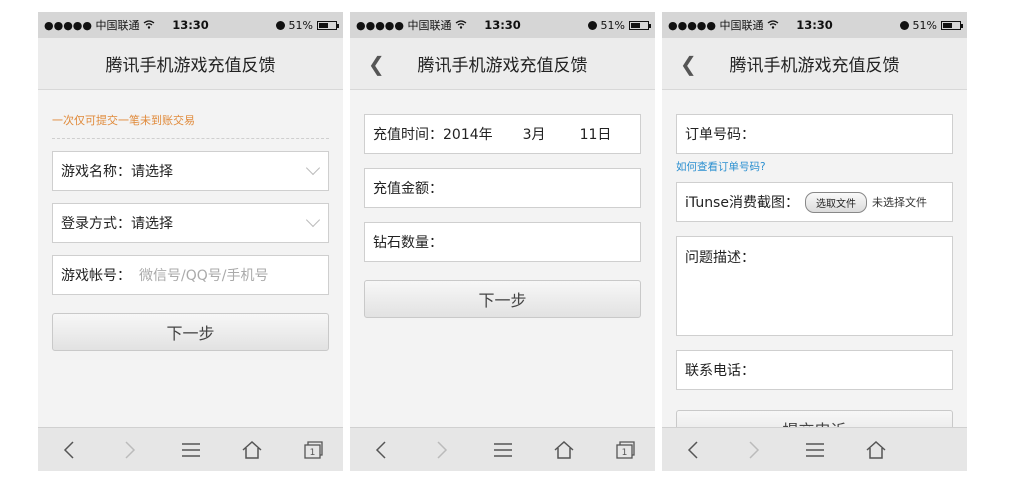 The width and height of the screenshot is (1029, 483). What do you see at coordinates (96, 276) in the screenshot?
I see `account-label: 游戏帐号：` at bounding box center [96, 276].